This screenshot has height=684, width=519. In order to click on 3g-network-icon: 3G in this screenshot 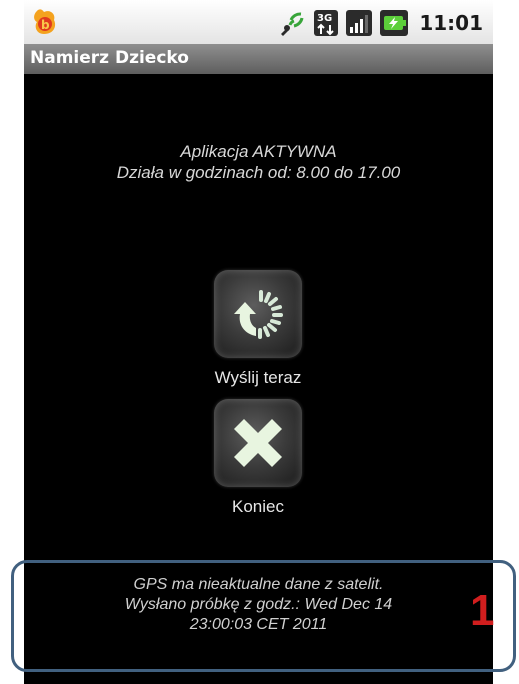, I will do `click(326, 23)`.